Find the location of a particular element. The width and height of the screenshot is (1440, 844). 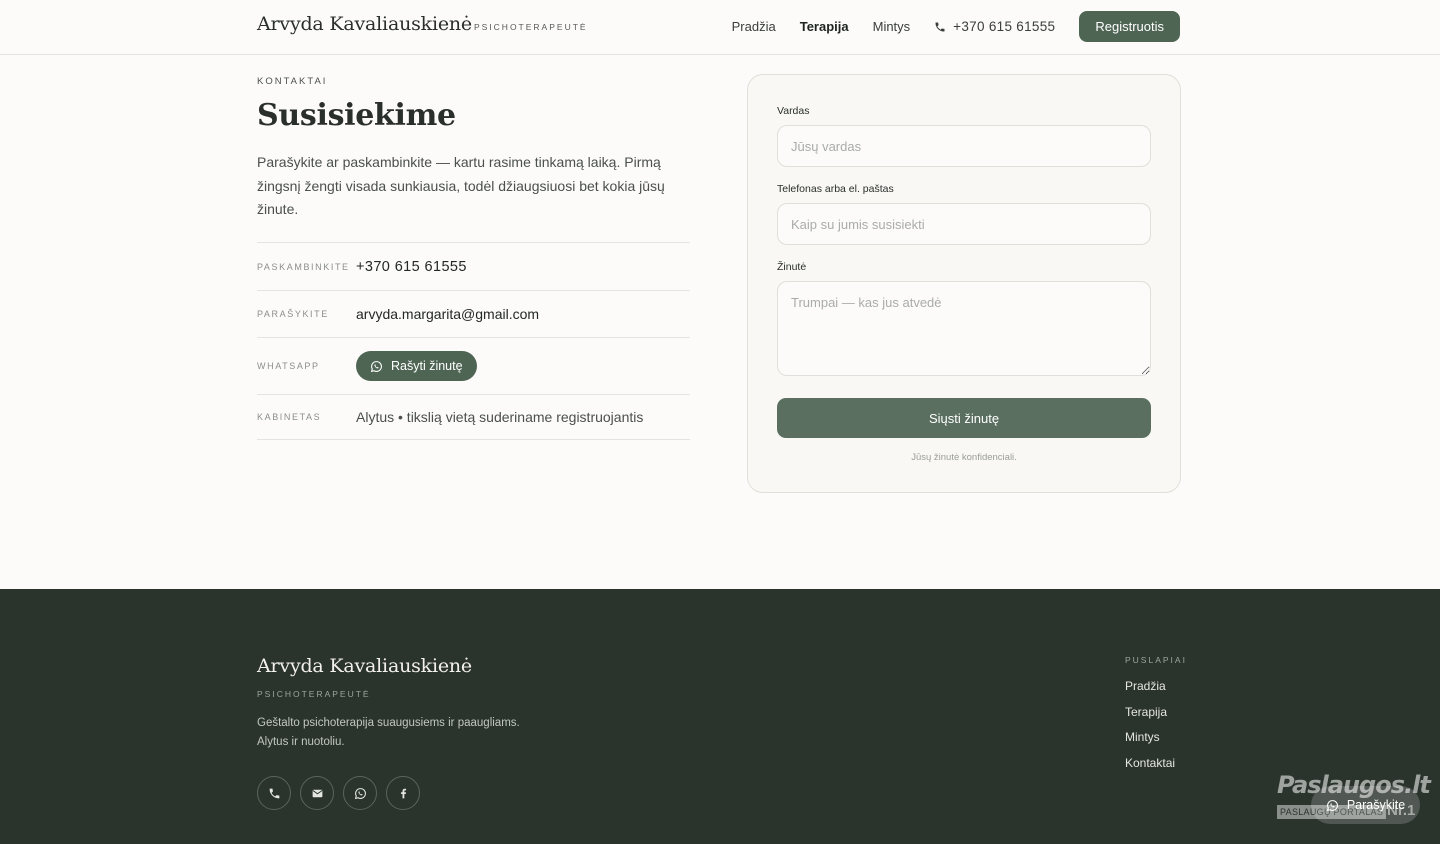

footer-pages-list: Pradžia Terapija Mintys Kontaktai is located at coordinates (1150, 728).